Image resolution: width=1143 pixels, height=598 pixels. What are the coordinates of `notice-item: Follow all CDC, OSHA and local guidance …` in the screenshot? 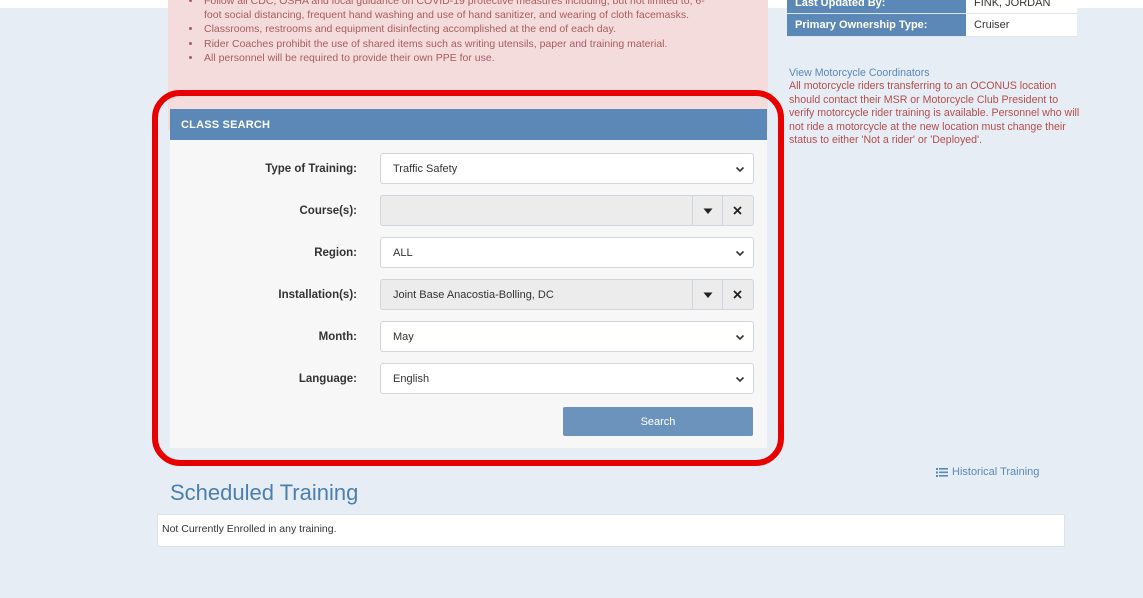 It's located at (485, 4).